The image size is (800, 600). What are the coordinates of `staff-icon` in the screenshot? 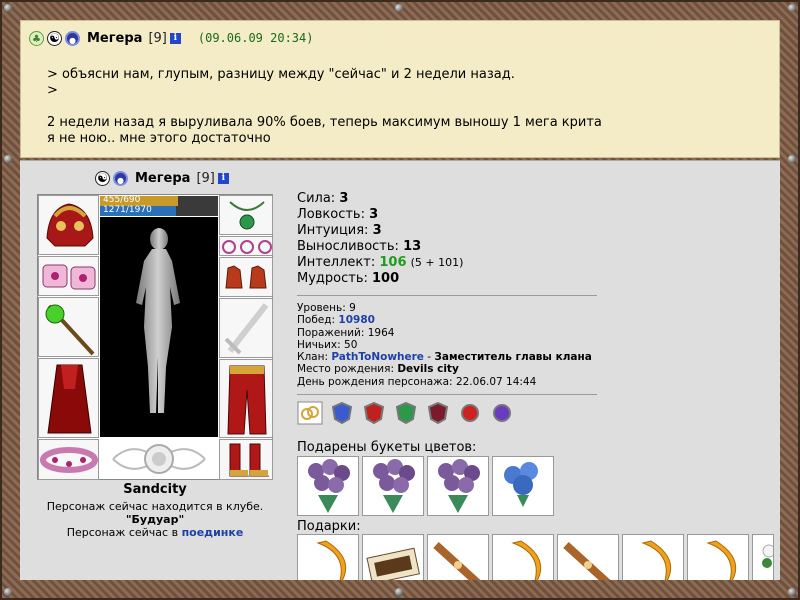 It's located at (70, 330).